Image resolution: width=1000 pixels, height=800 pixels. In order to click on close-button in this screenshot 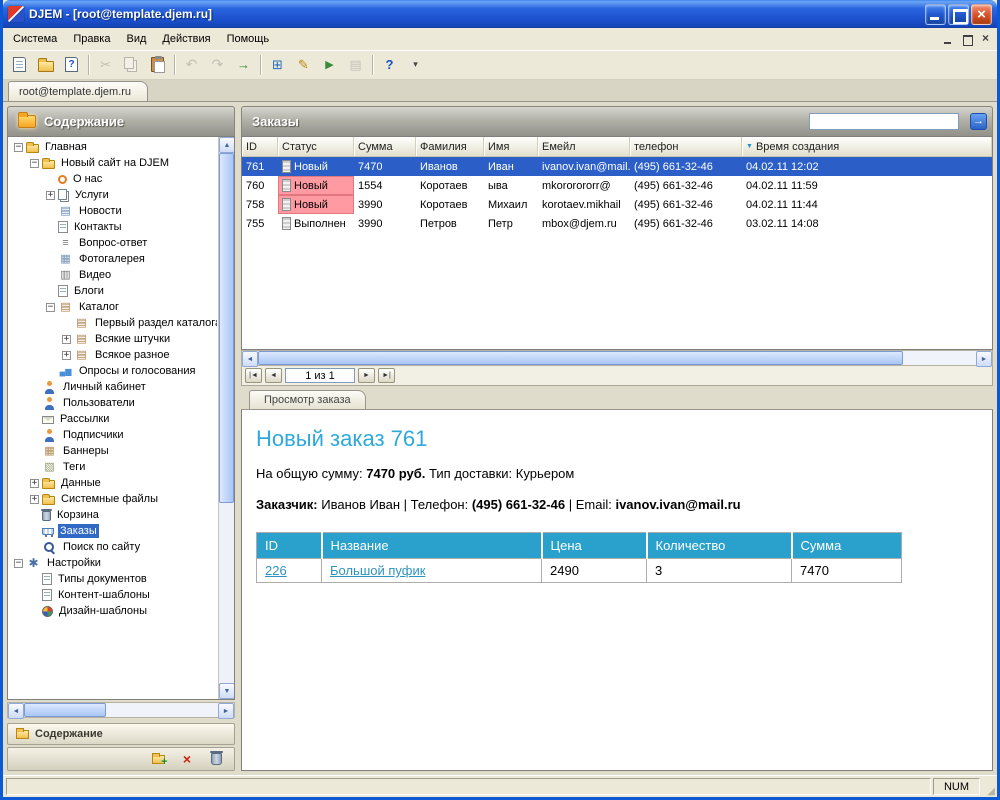, I will do `click(981, 14)`.